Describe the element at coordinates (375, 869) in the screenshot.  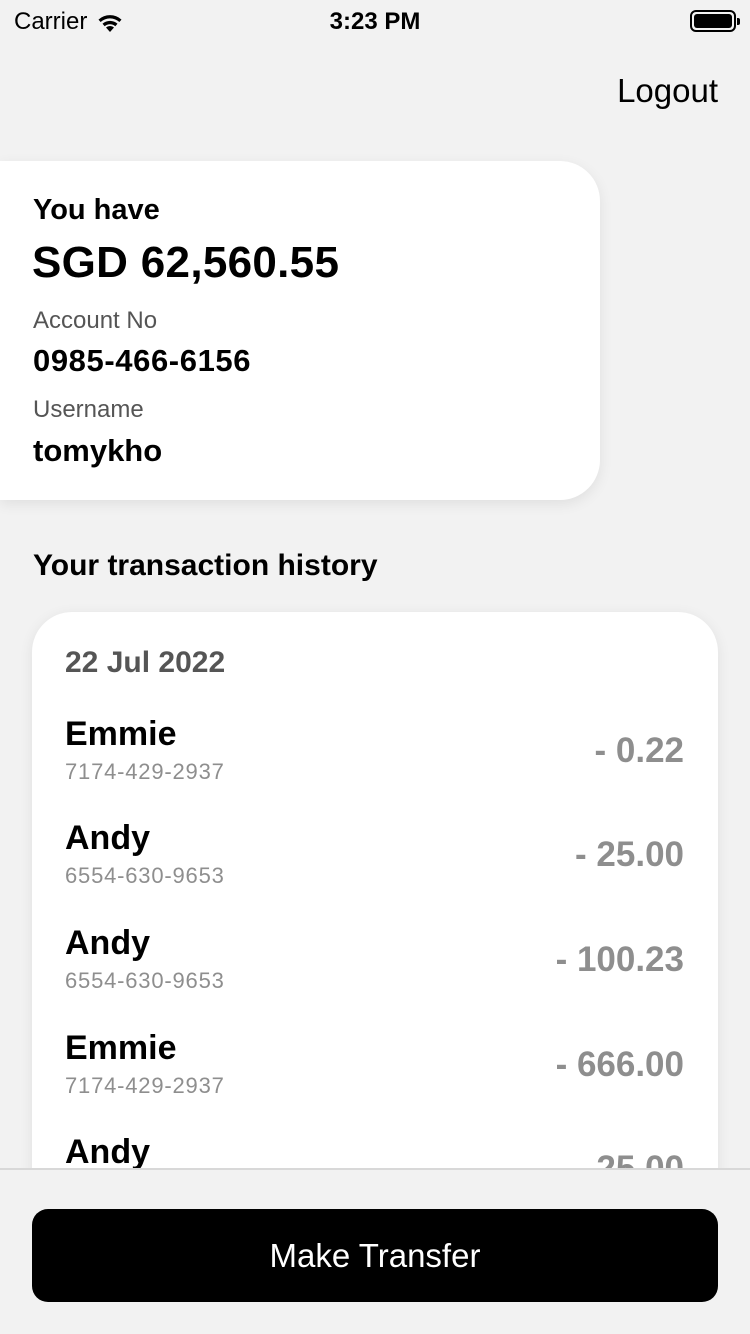
I see `transaction-row: Andy 6554-630-9653 - 25.00` at that location.